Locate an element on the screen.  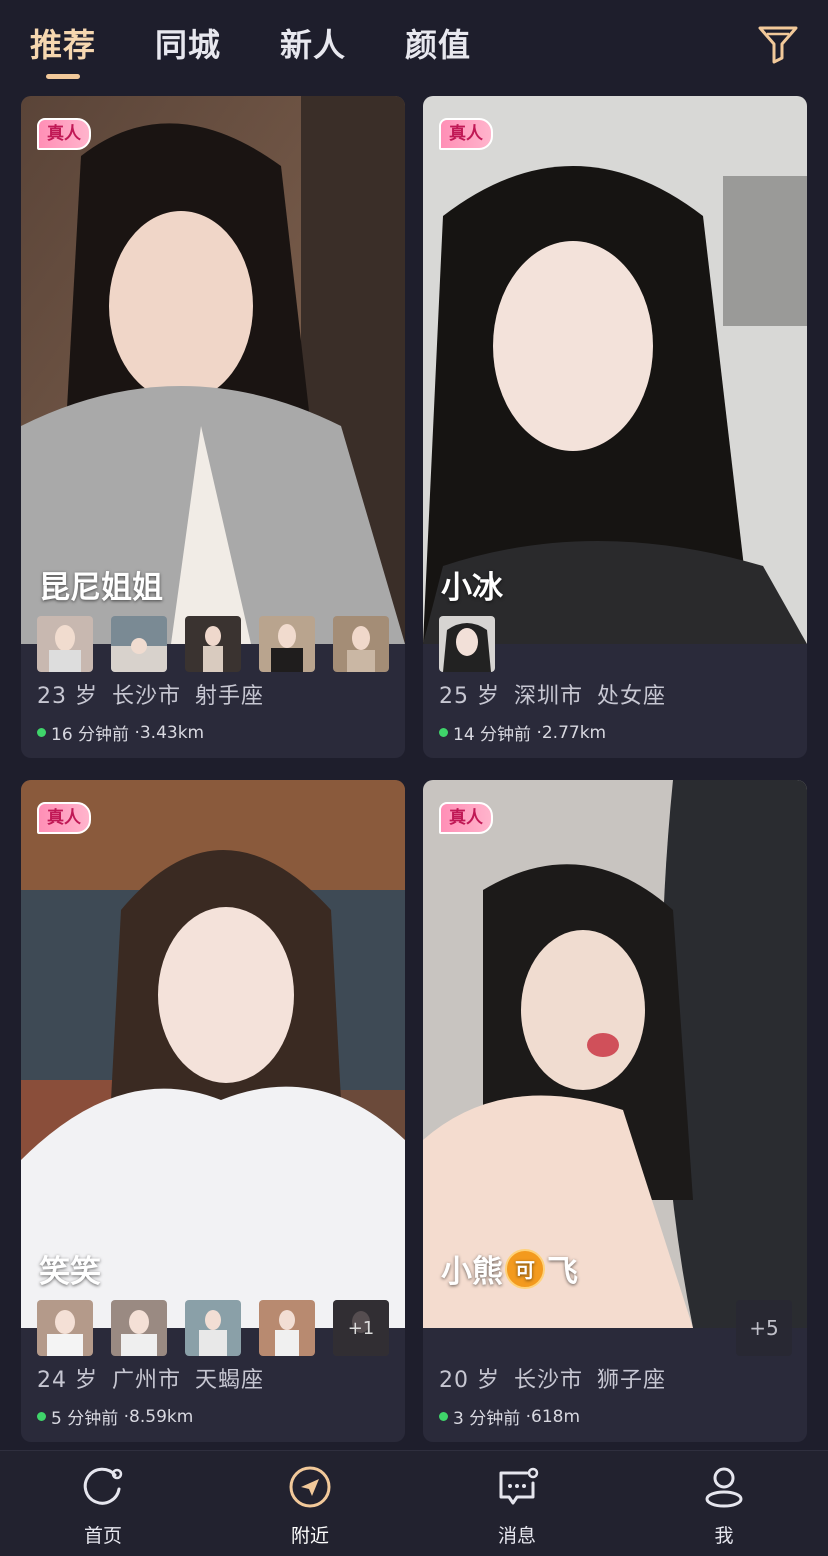
user-age: 24 岁 is located at coordinates (67, 1380).